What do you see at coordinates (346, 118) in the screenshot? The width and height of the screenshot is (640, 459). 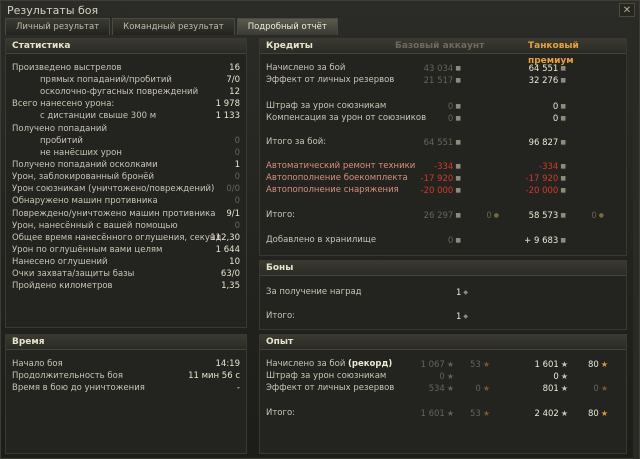 I see `credits-label: Компенсация за урон от союзников` at bounding box center [346, 118].